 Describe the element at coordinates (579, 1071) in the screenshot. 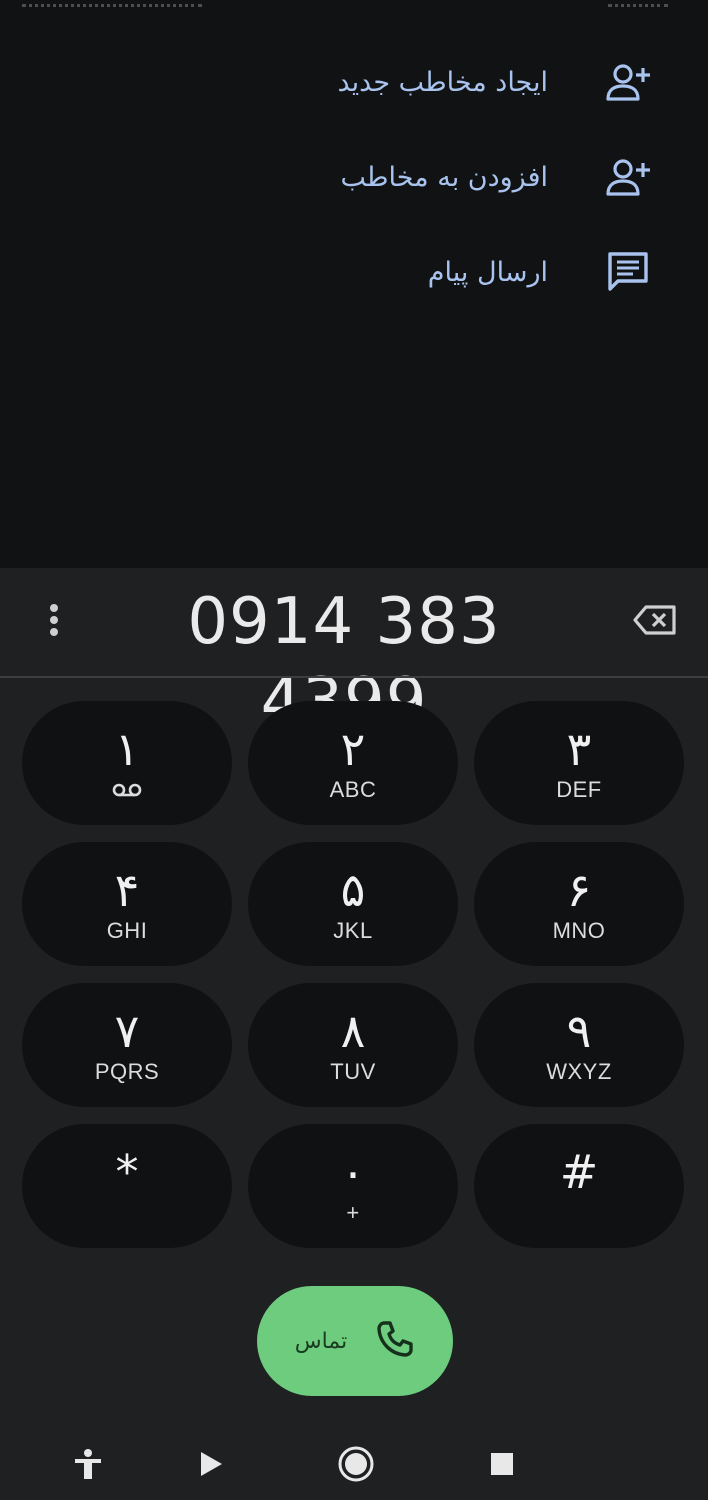

I see `key-letters: WXYZ` at that location.